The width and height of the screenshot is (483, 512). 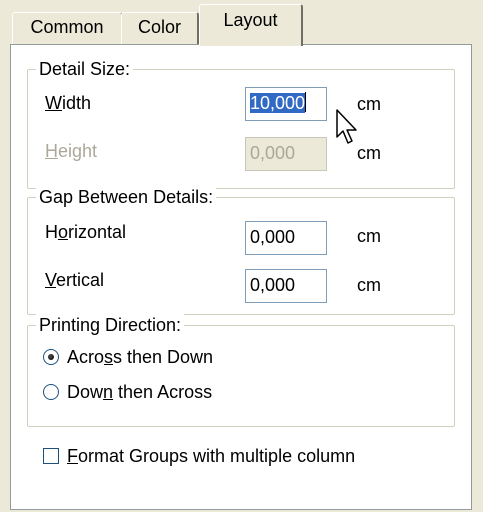 I want to click on height-input: 0,000, so click(x=286, y=154).